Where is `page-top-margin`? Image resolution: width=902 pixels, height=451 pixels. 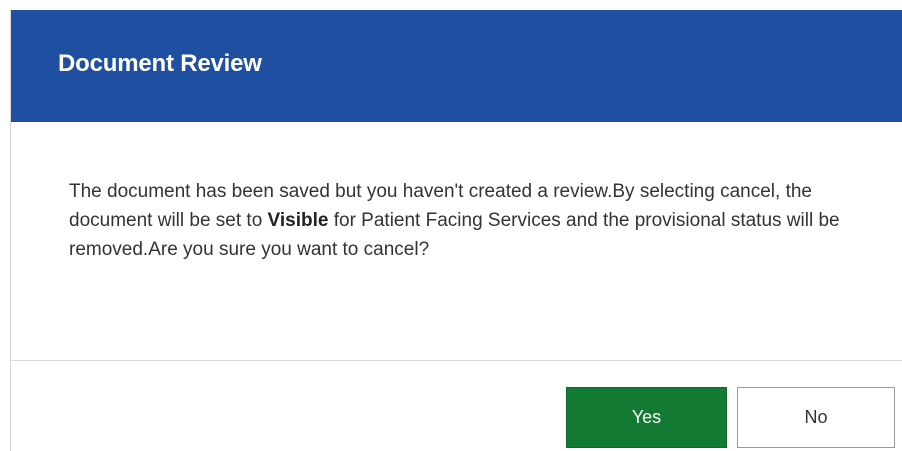 page-top-margin is located at coordinates (451, 5).